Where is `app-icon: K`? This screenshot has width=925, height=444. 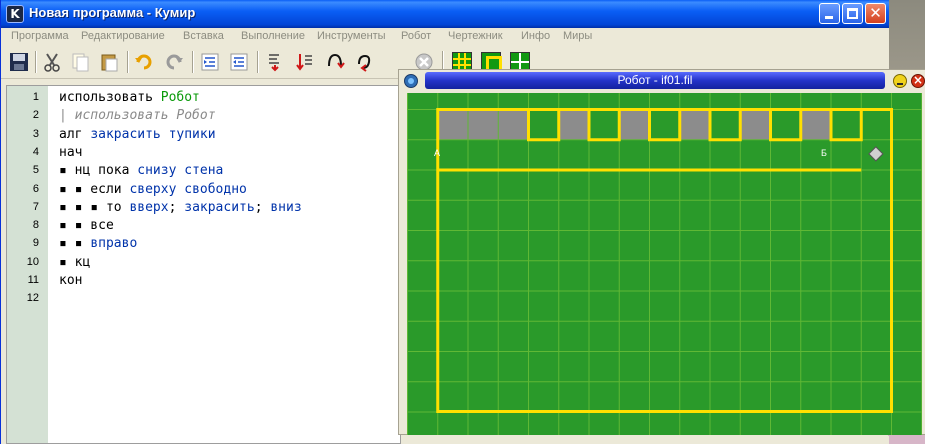 app-icon: K is located at coordinates (15, 14).